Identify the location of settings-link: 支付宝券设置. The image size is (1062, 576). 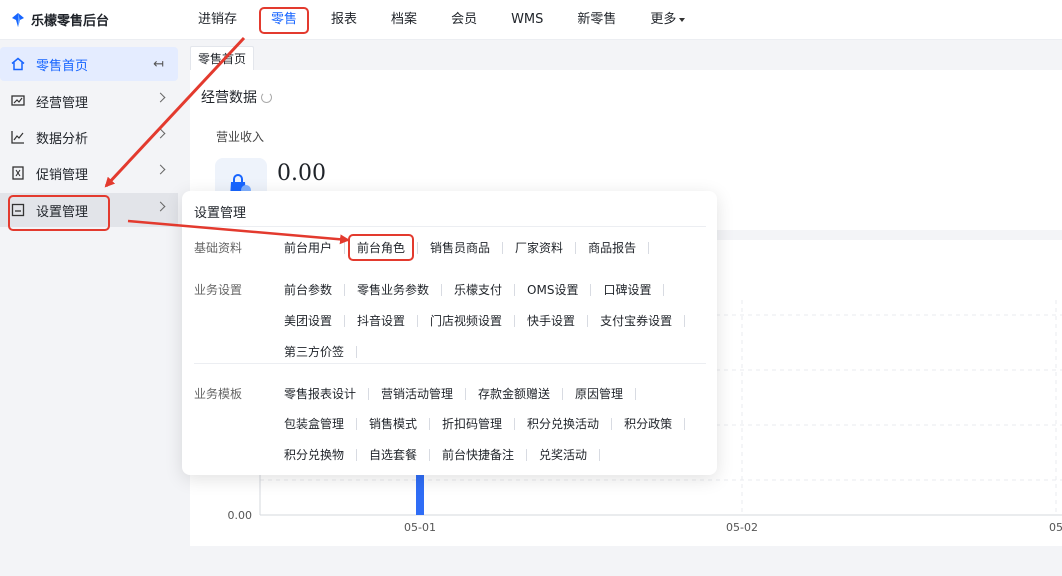
(636, 320).